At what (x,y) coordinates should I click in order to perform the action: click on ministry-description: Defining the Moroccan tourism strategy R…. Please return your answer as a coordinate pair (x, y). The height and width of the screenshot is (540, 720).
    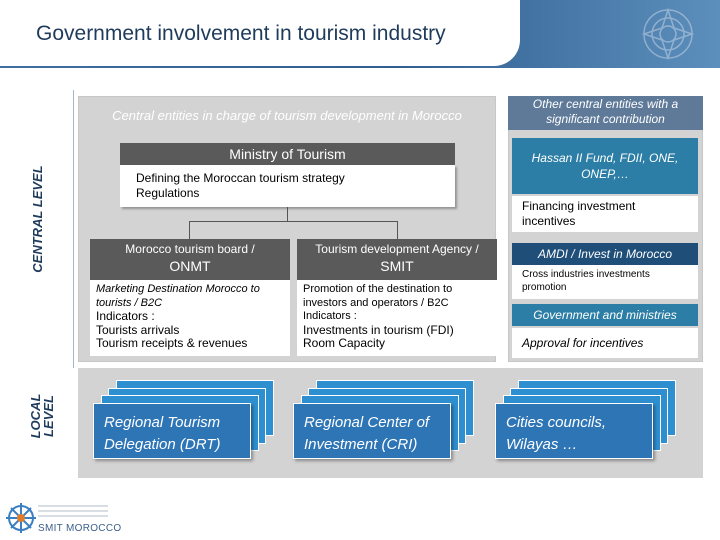
    Looking at the image, I should click on (287, 186).